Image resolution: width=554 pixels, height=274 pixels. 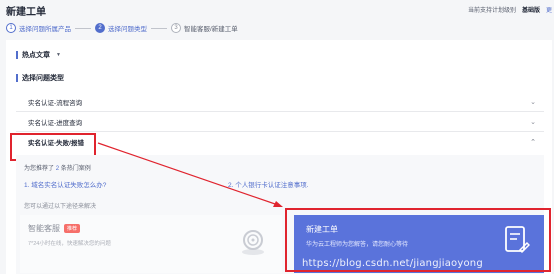 I want to click on recommend-prefix: 为您推荐了, so click(x=39, y=169).